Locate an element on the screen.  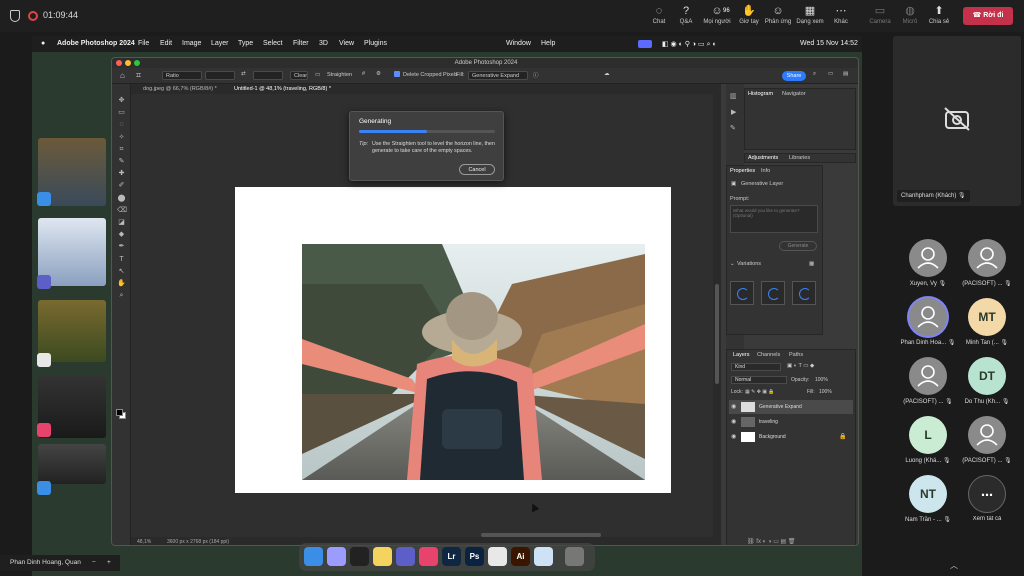
move-tool-icon: ✥ is located at coordinates (121, 101).